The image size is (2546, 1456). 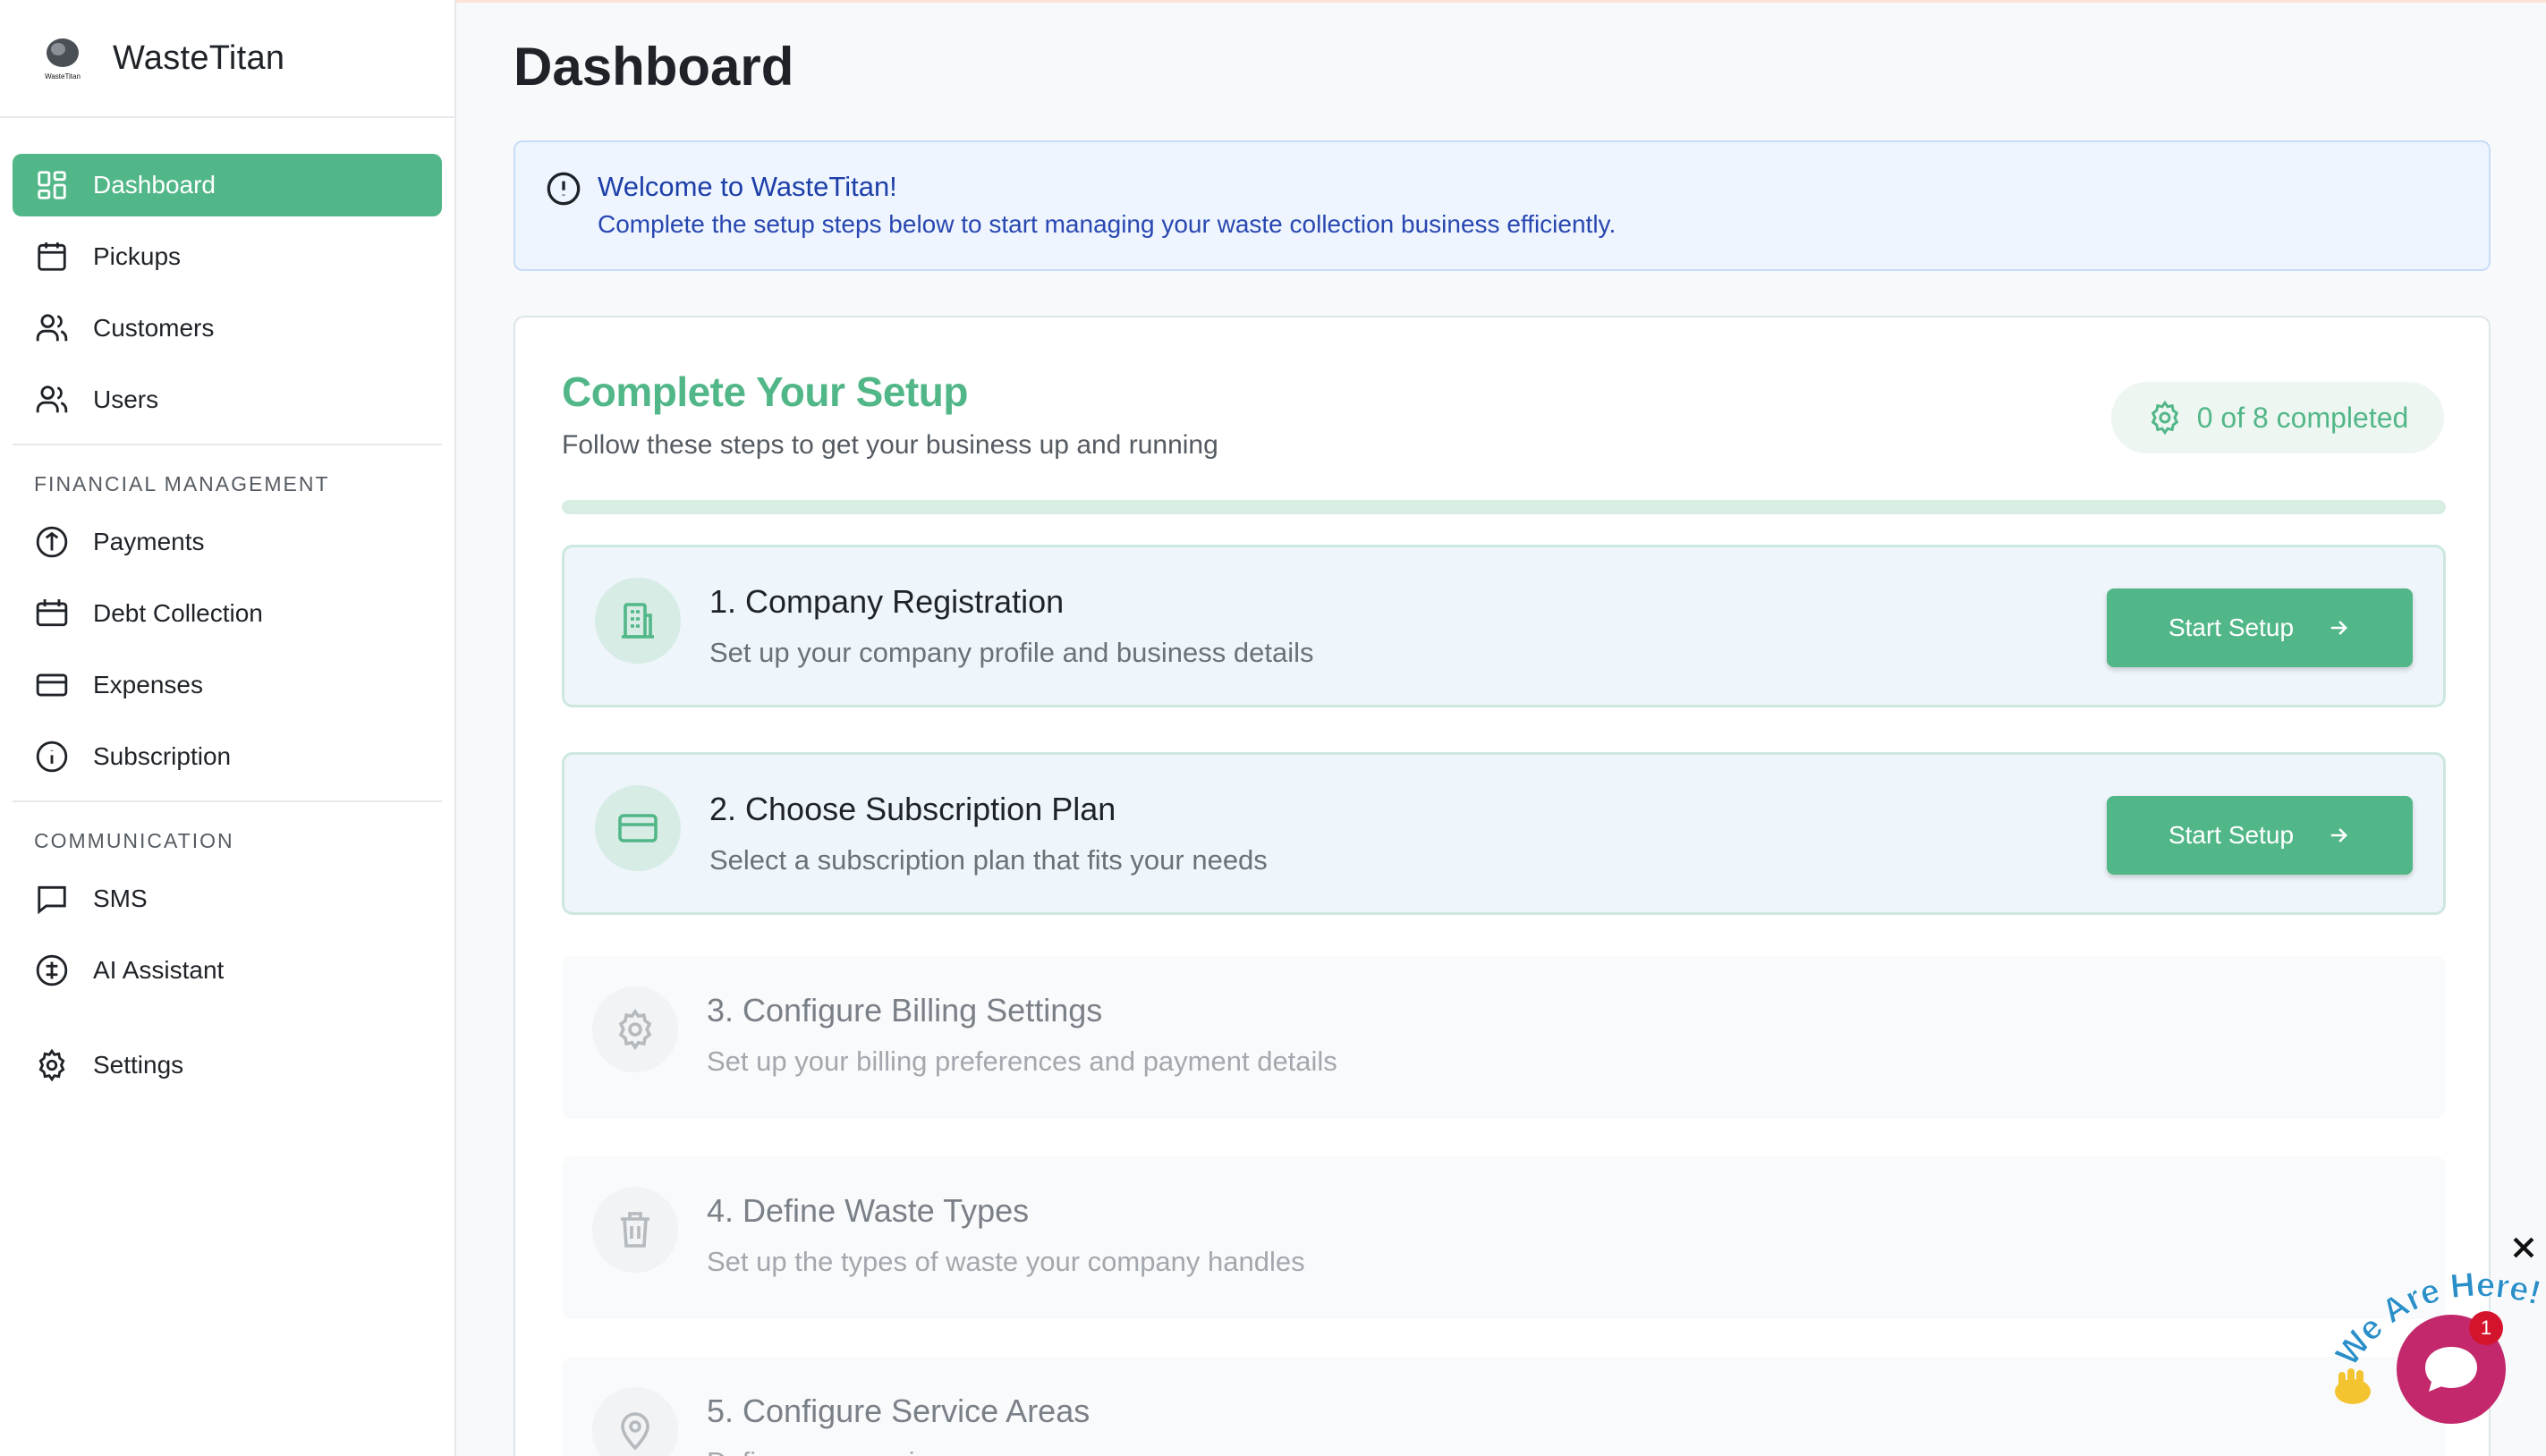 I want to click on sidebar-item-sms: SMS, so click(x=227, y=899).